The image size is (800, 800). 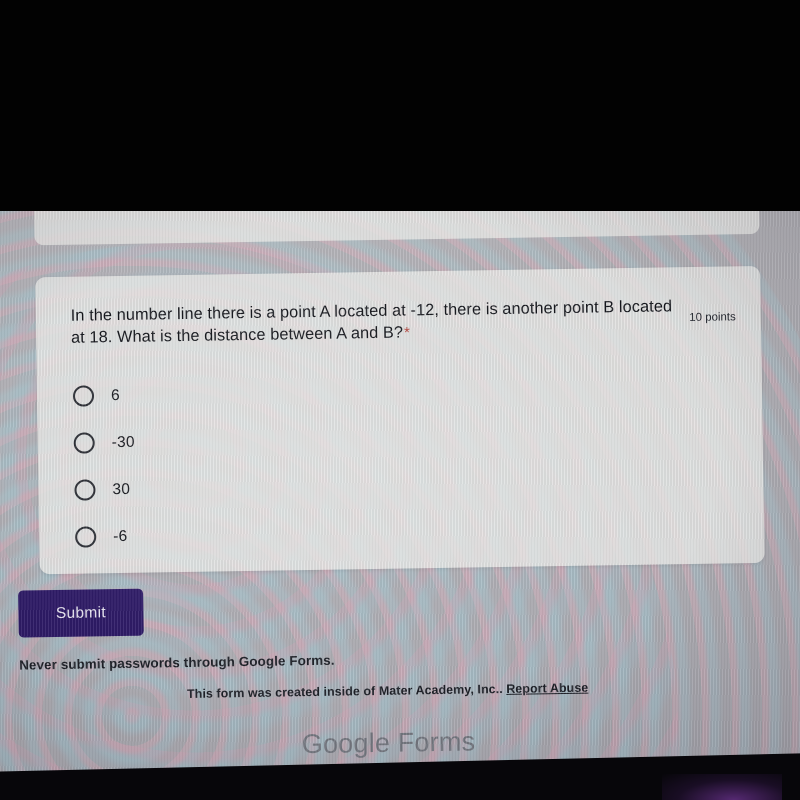 I want to click on option-row-3: 30, so click(x=274, y=486).